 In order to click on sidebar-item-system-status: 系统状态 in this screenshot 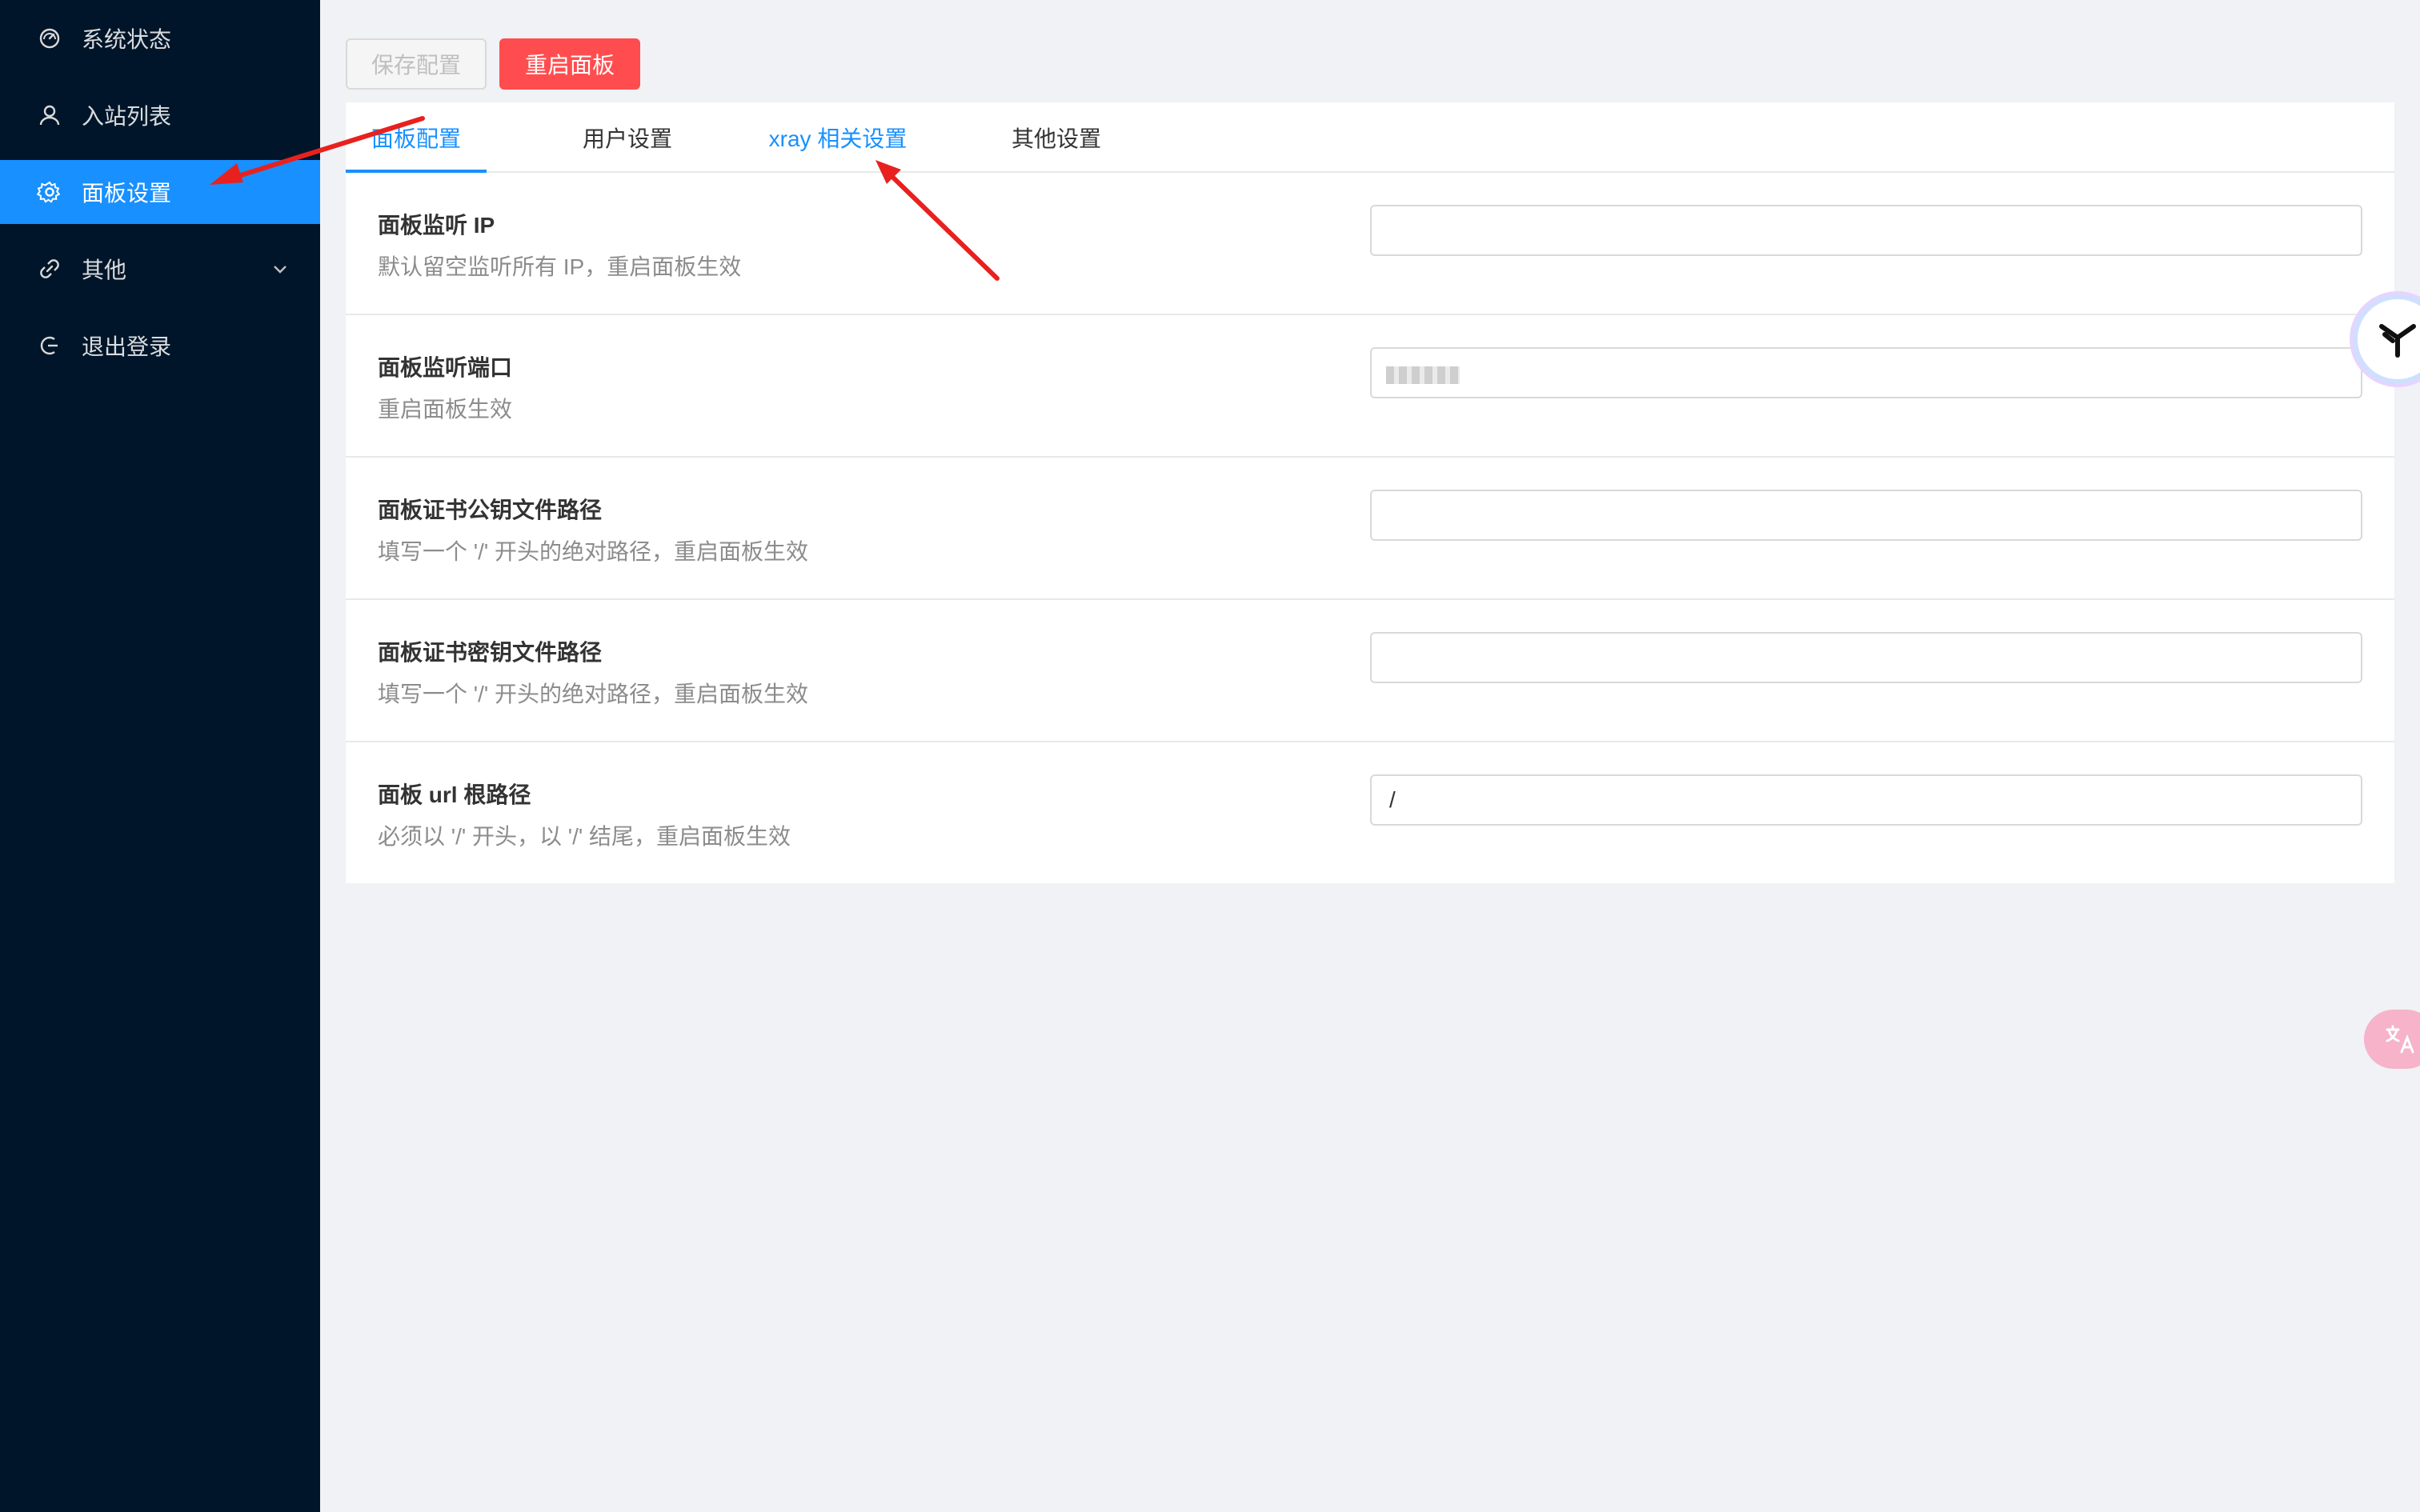, I will do `click(160, 38)`.